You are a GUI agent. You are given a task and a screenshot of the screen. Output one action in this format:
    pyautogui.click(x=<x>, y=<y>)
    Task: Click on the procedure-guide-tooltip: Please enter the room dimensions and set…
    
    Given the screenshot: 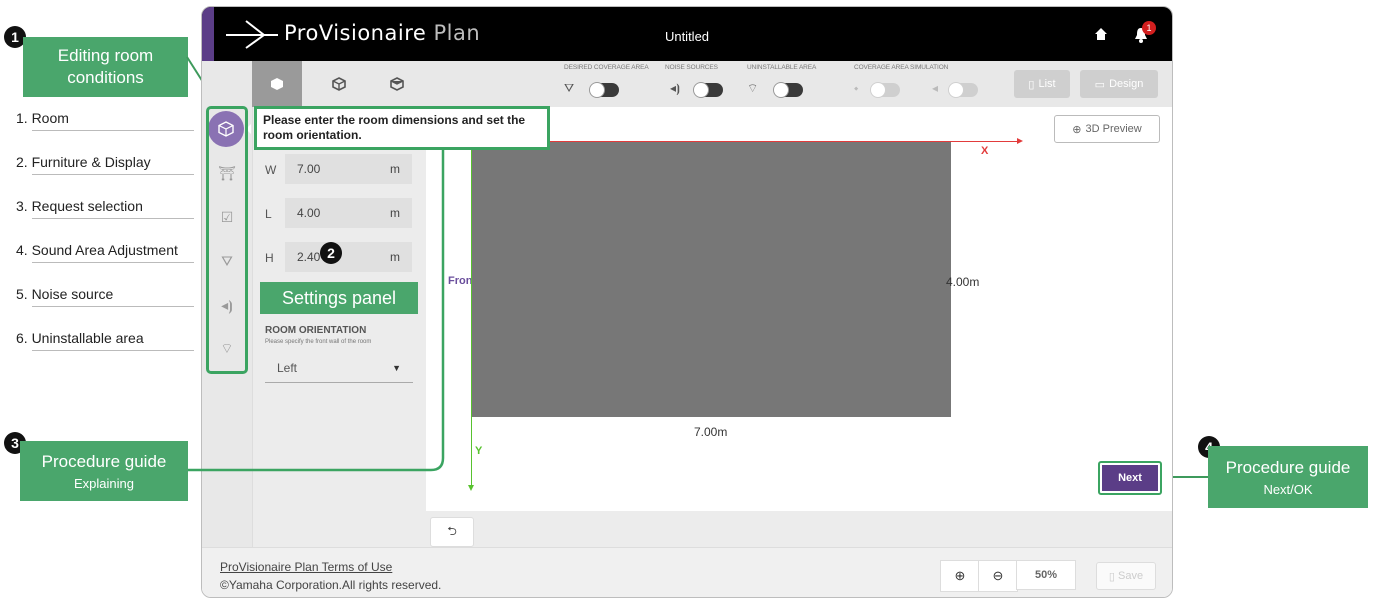 What is the action you would take?
    pyautogui.click(x=402, y=128)
    